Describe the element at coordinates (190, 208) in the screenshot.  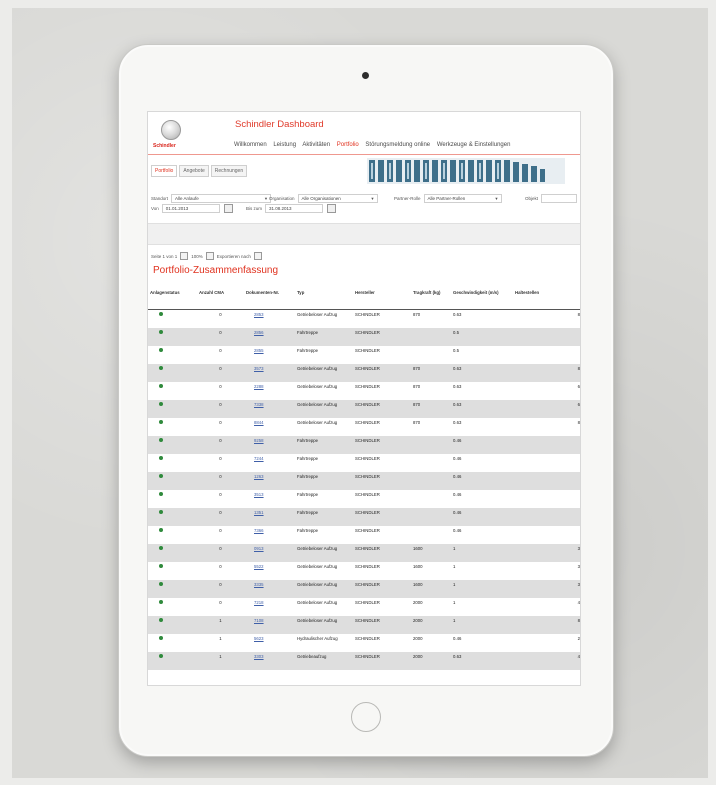
I see `von-date-input: 01.01.2013` at that location.